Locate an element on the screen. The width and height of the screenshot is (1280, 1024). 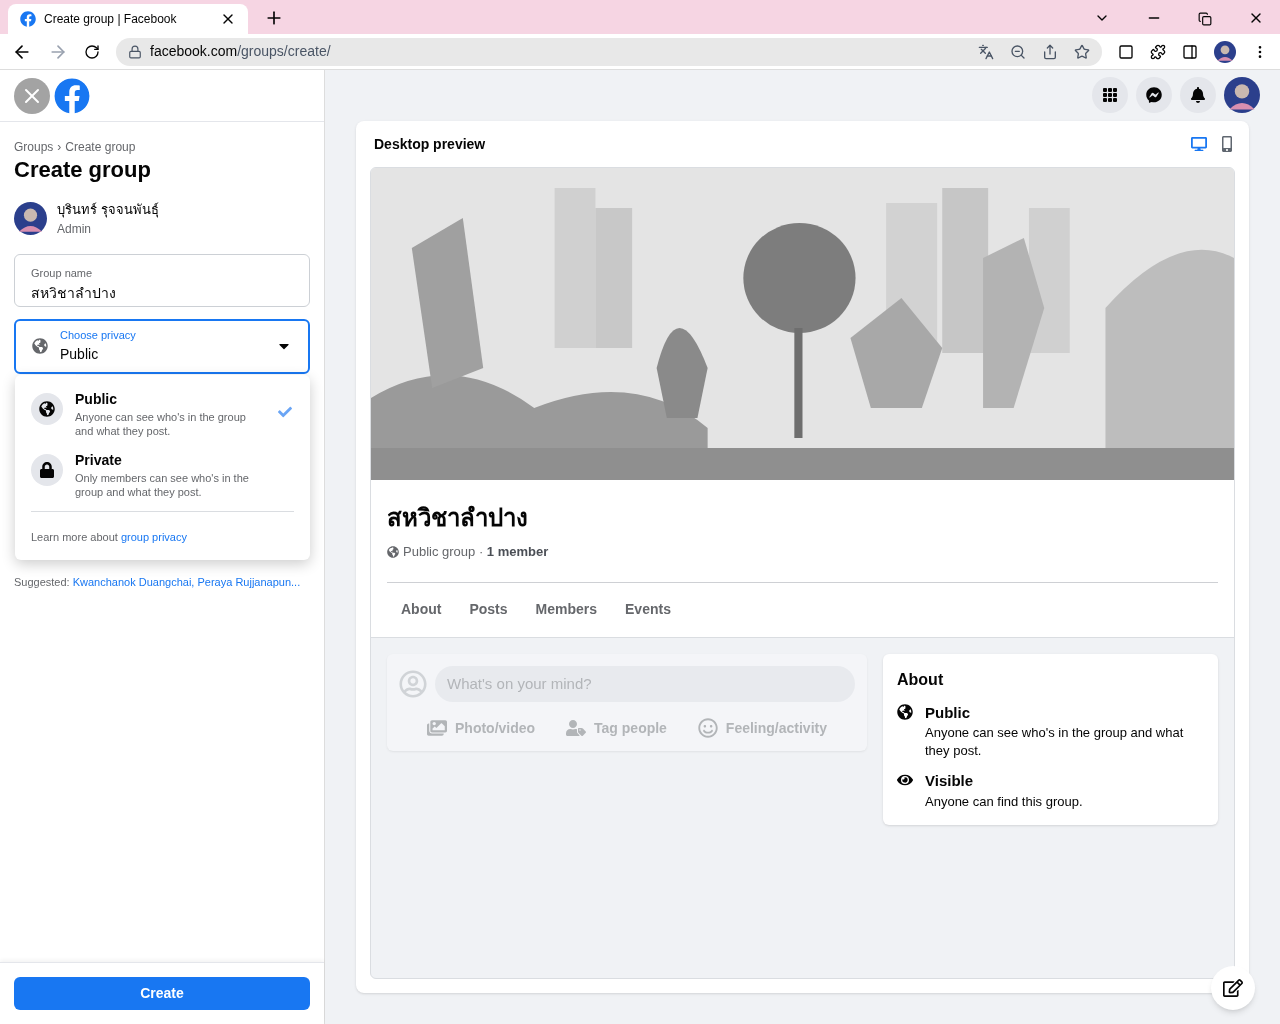
tab-title: Create group | Facebook is located at coordinates (111, 19).